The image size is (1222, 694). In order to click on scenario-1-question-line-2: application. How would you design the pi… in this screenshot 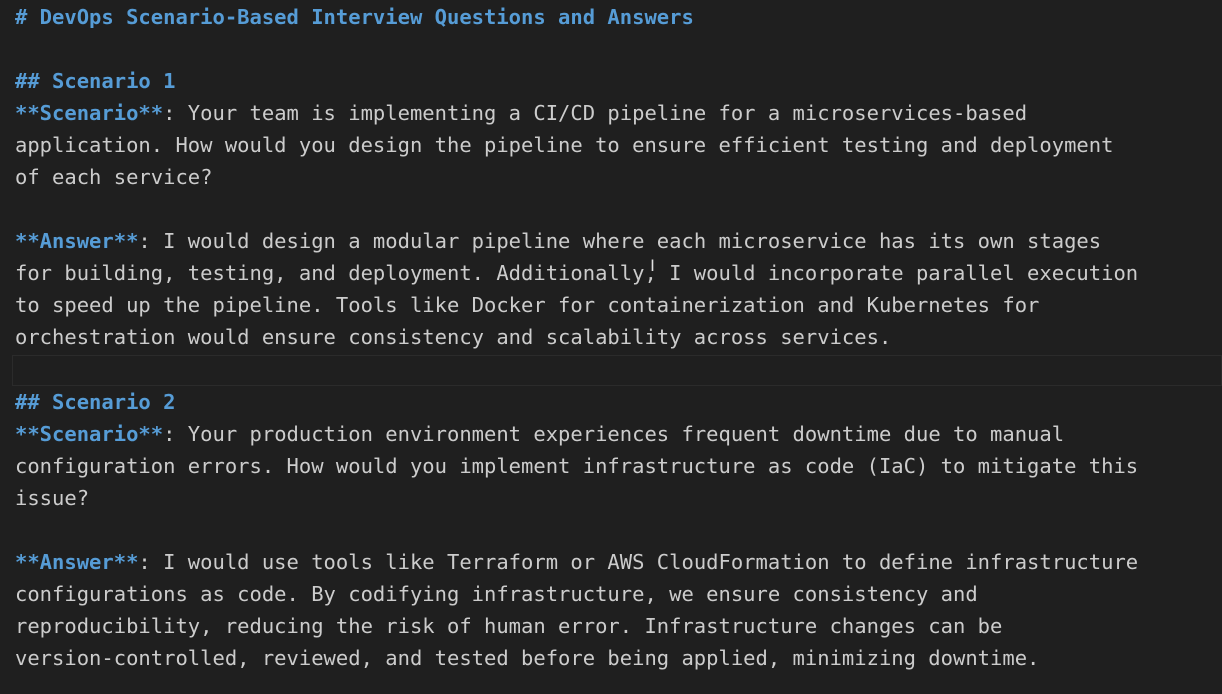, I will do `click(564, 145)`.